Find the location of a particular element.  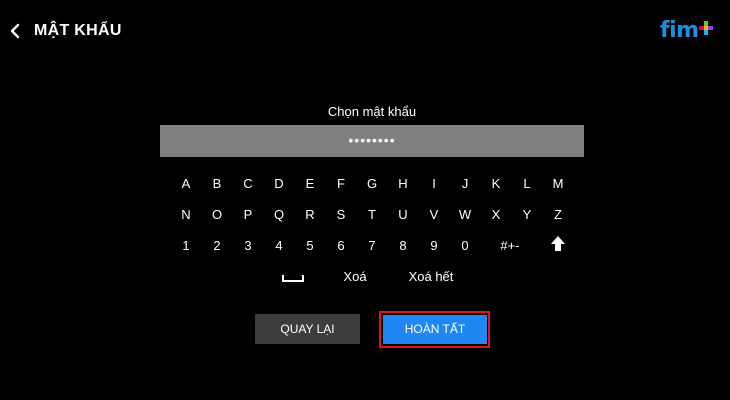

key-p: P is located at coordinates (248, 215).